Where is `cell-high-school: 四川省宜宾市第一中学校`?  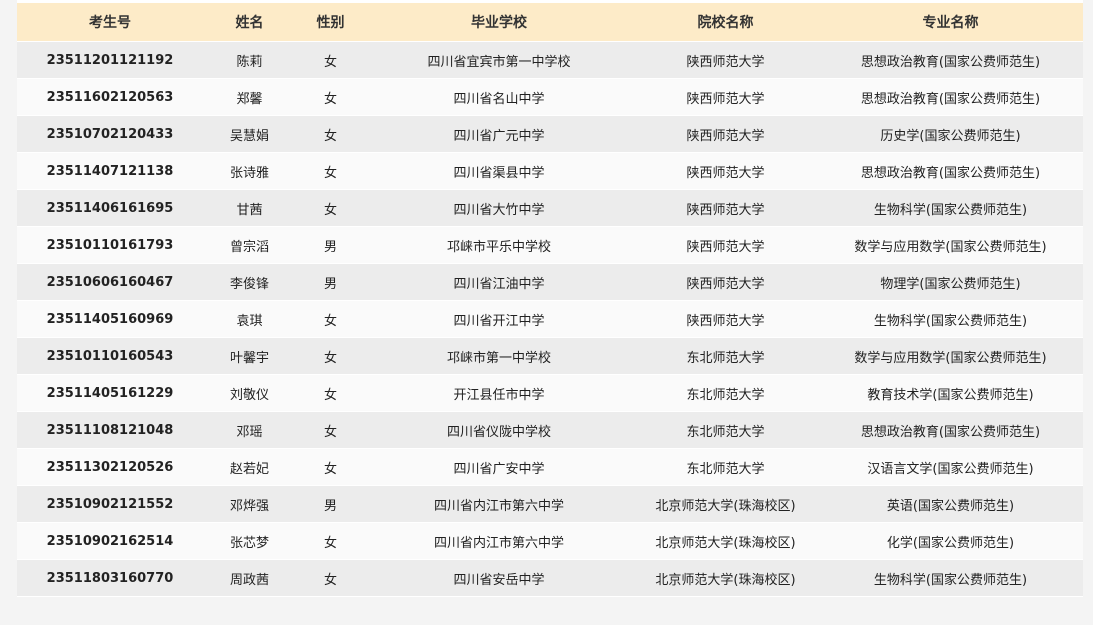
cell-high-school: 四川省宜宾市第一中学校 is located at coordinates (499, 60).